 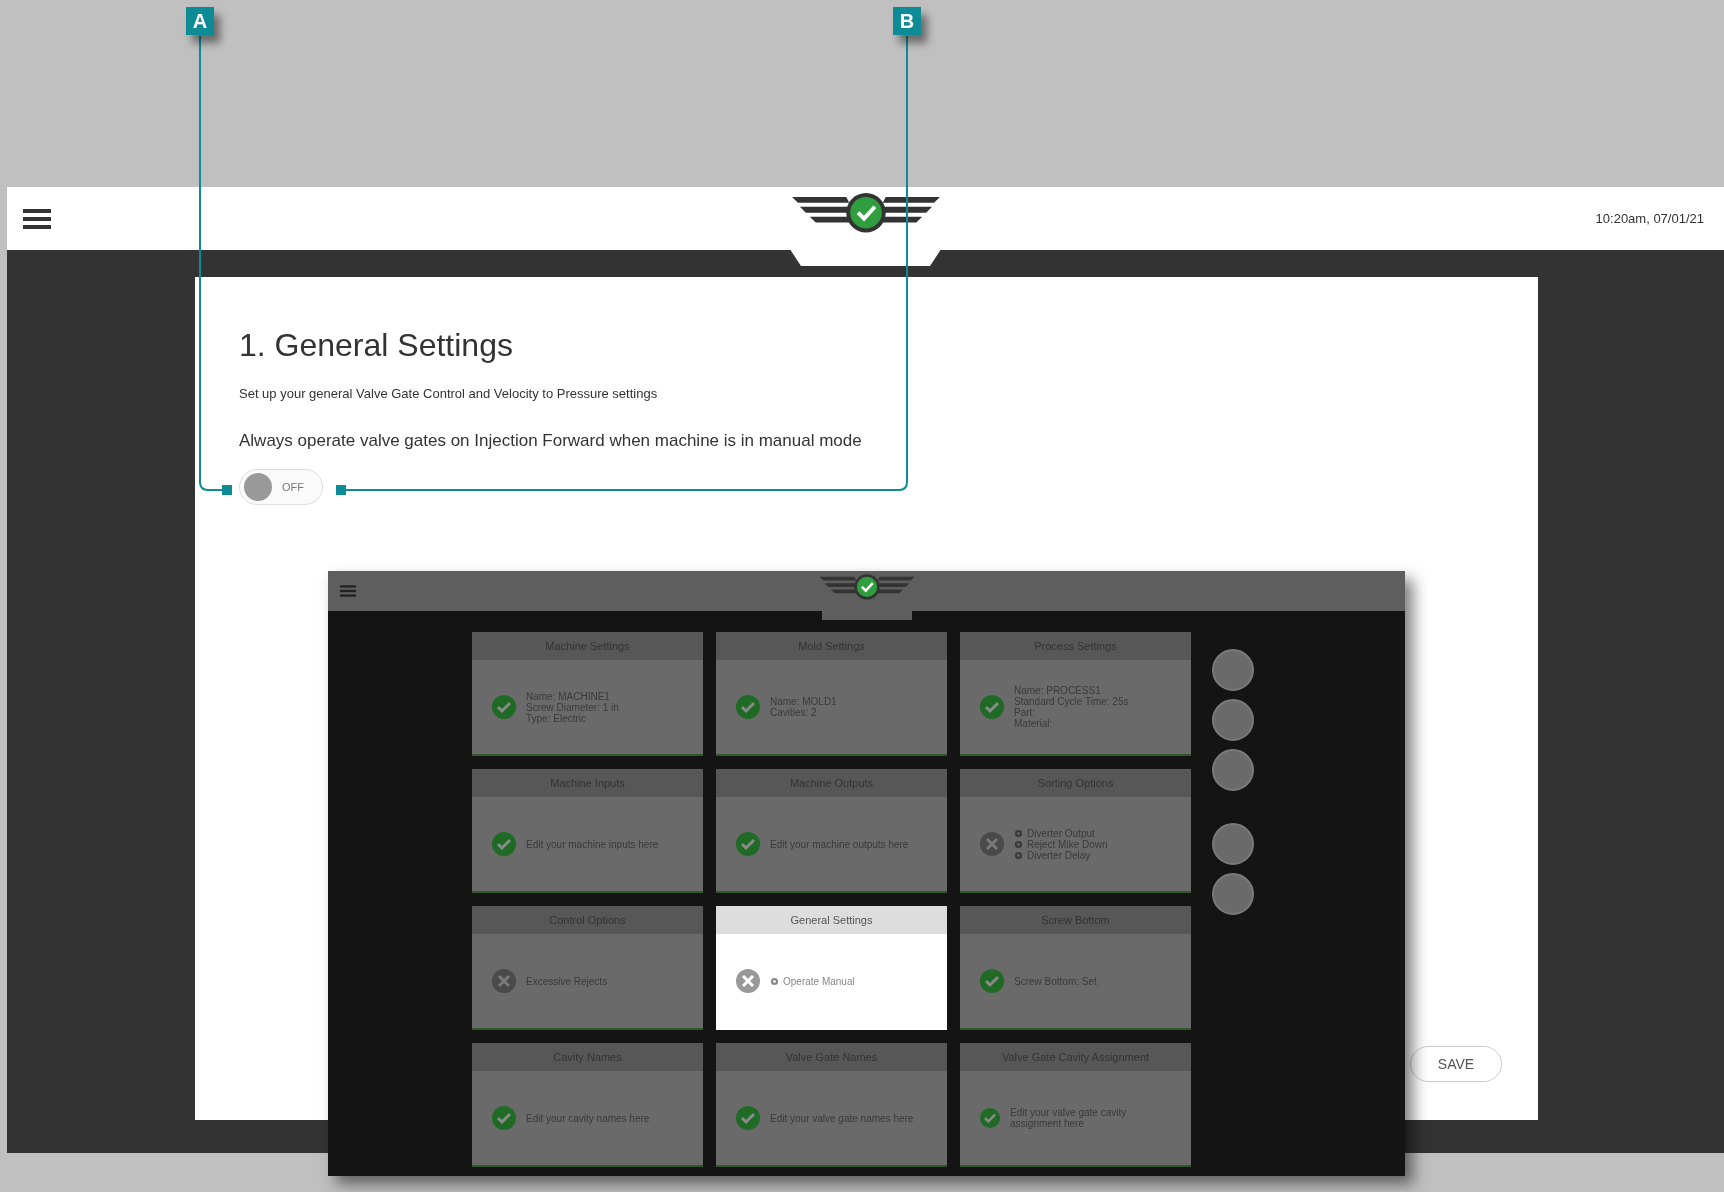 I want to click on winged-check-logo-icon, so click(x=866, y=587).